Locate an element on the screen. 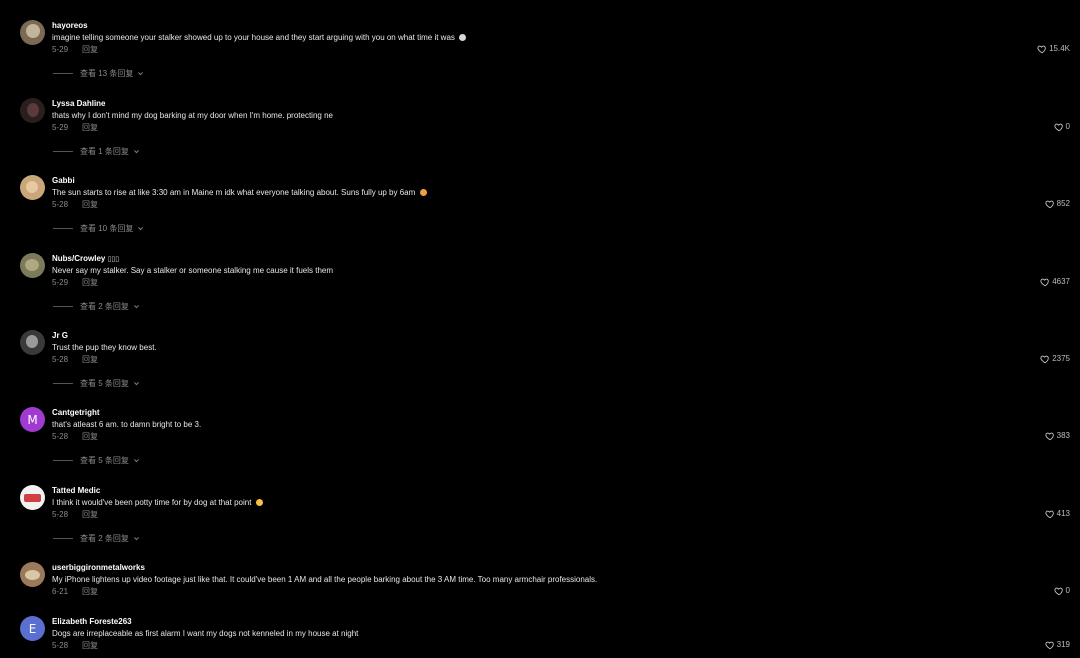 This screenshot has width=1080, height=658. like-count: 319 is located at coordinates (1063, 644).